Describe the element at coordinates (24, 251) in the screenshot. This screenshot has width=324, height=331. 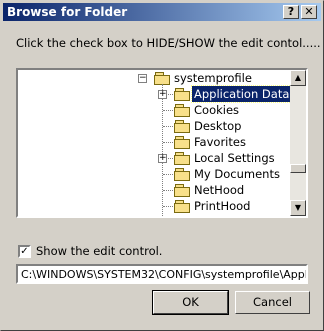
I see `show-edit-checkbox: ✓` at that location.